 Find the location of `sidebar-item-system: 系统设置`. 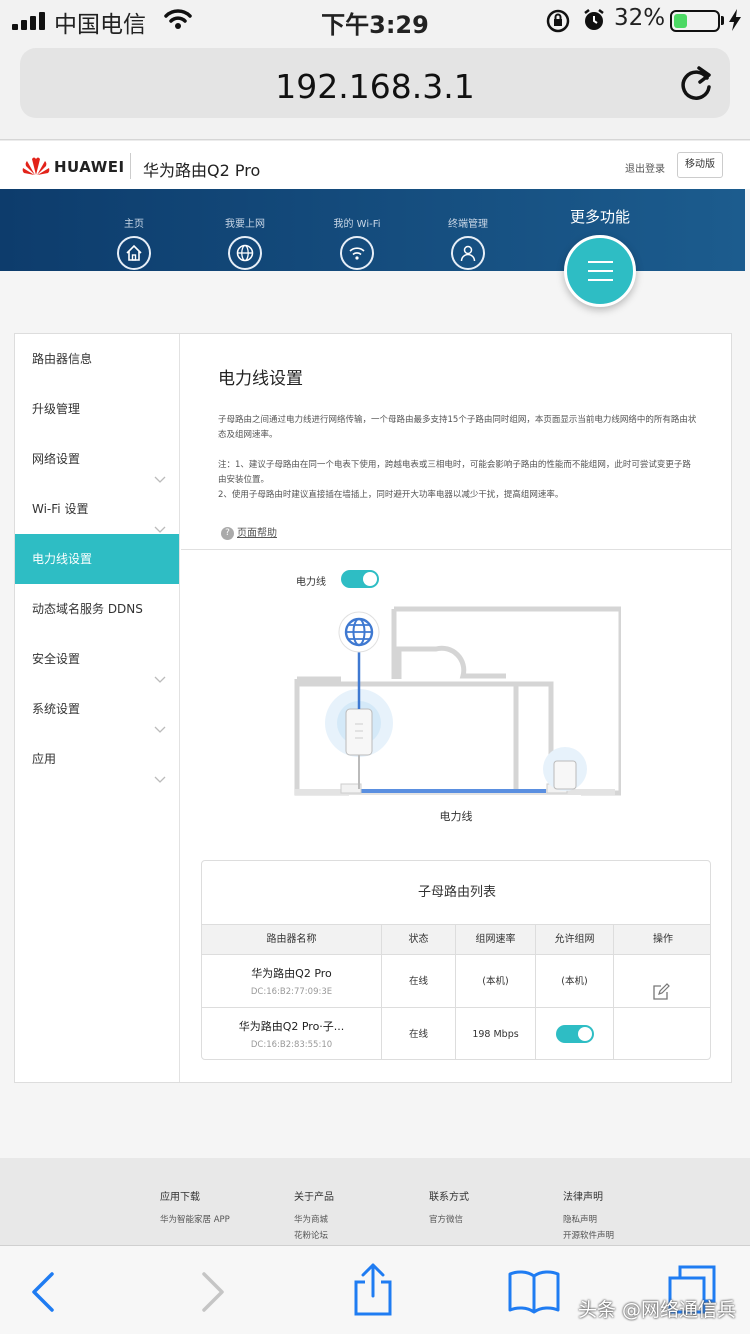

sidebar-item-system: 系统设置 is located at coordinates (97, 709).